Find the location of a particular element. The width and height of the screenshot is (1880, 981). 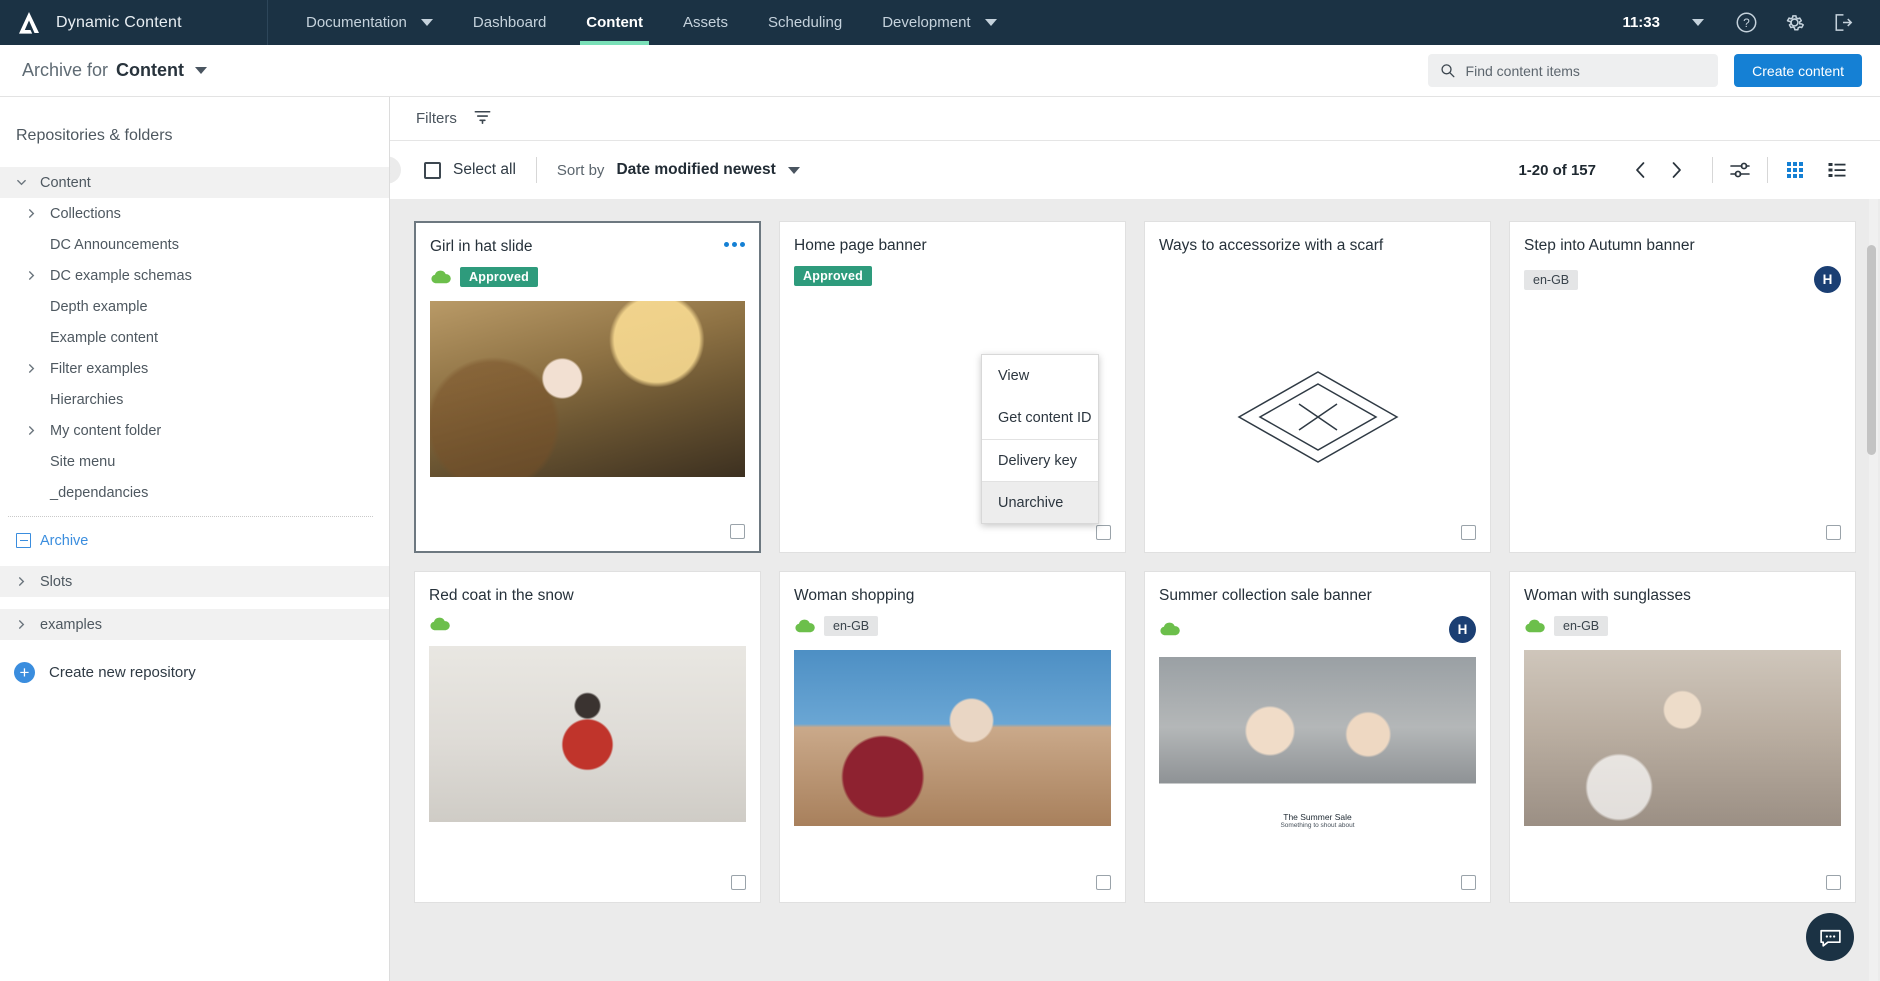

create-content-button: Create content is located at coordinates (1798, 70).